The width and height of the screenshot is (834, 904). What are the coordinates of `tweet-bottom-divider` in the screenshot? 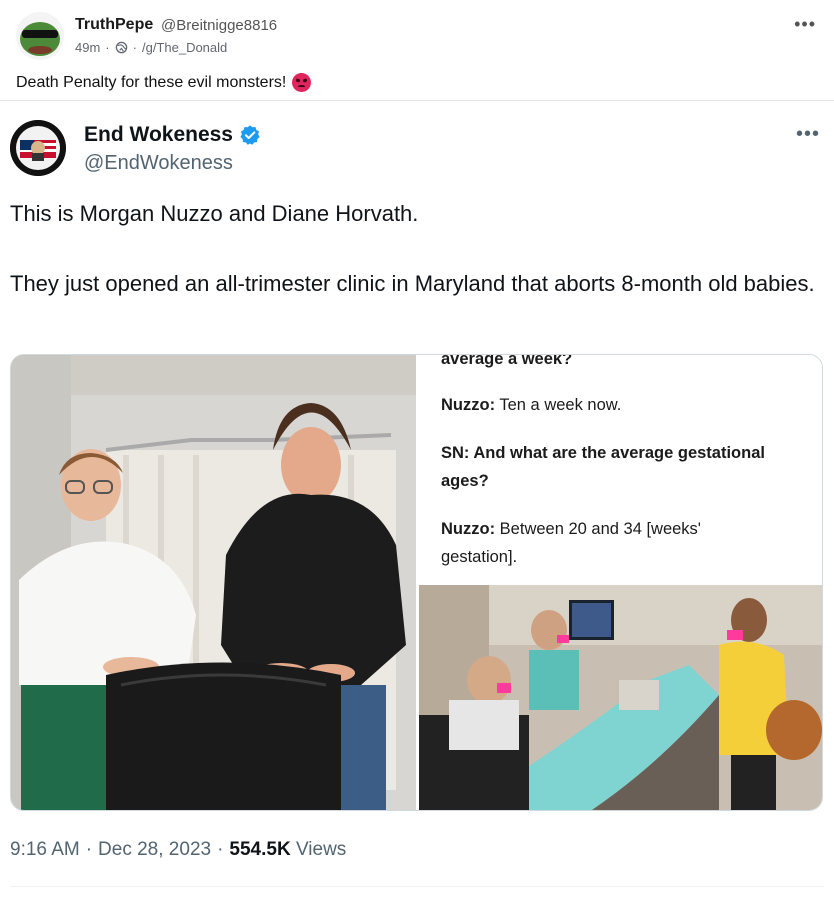 It's located at (417, 886).